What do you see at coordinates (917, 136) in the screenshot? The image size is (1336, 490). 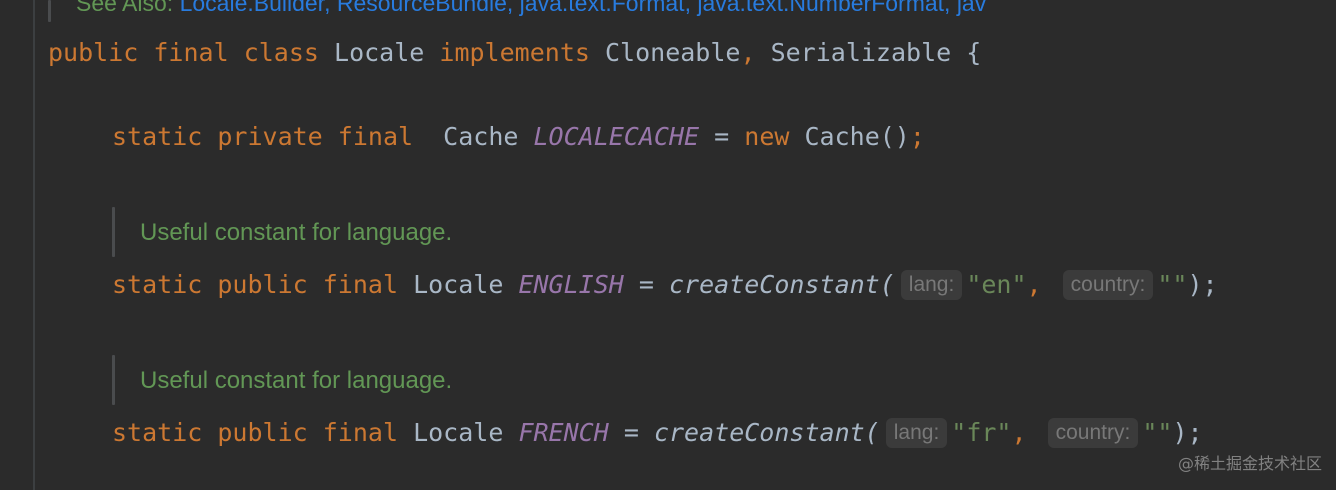 I see `semicolon: ;` at bounding box center [917, 136].